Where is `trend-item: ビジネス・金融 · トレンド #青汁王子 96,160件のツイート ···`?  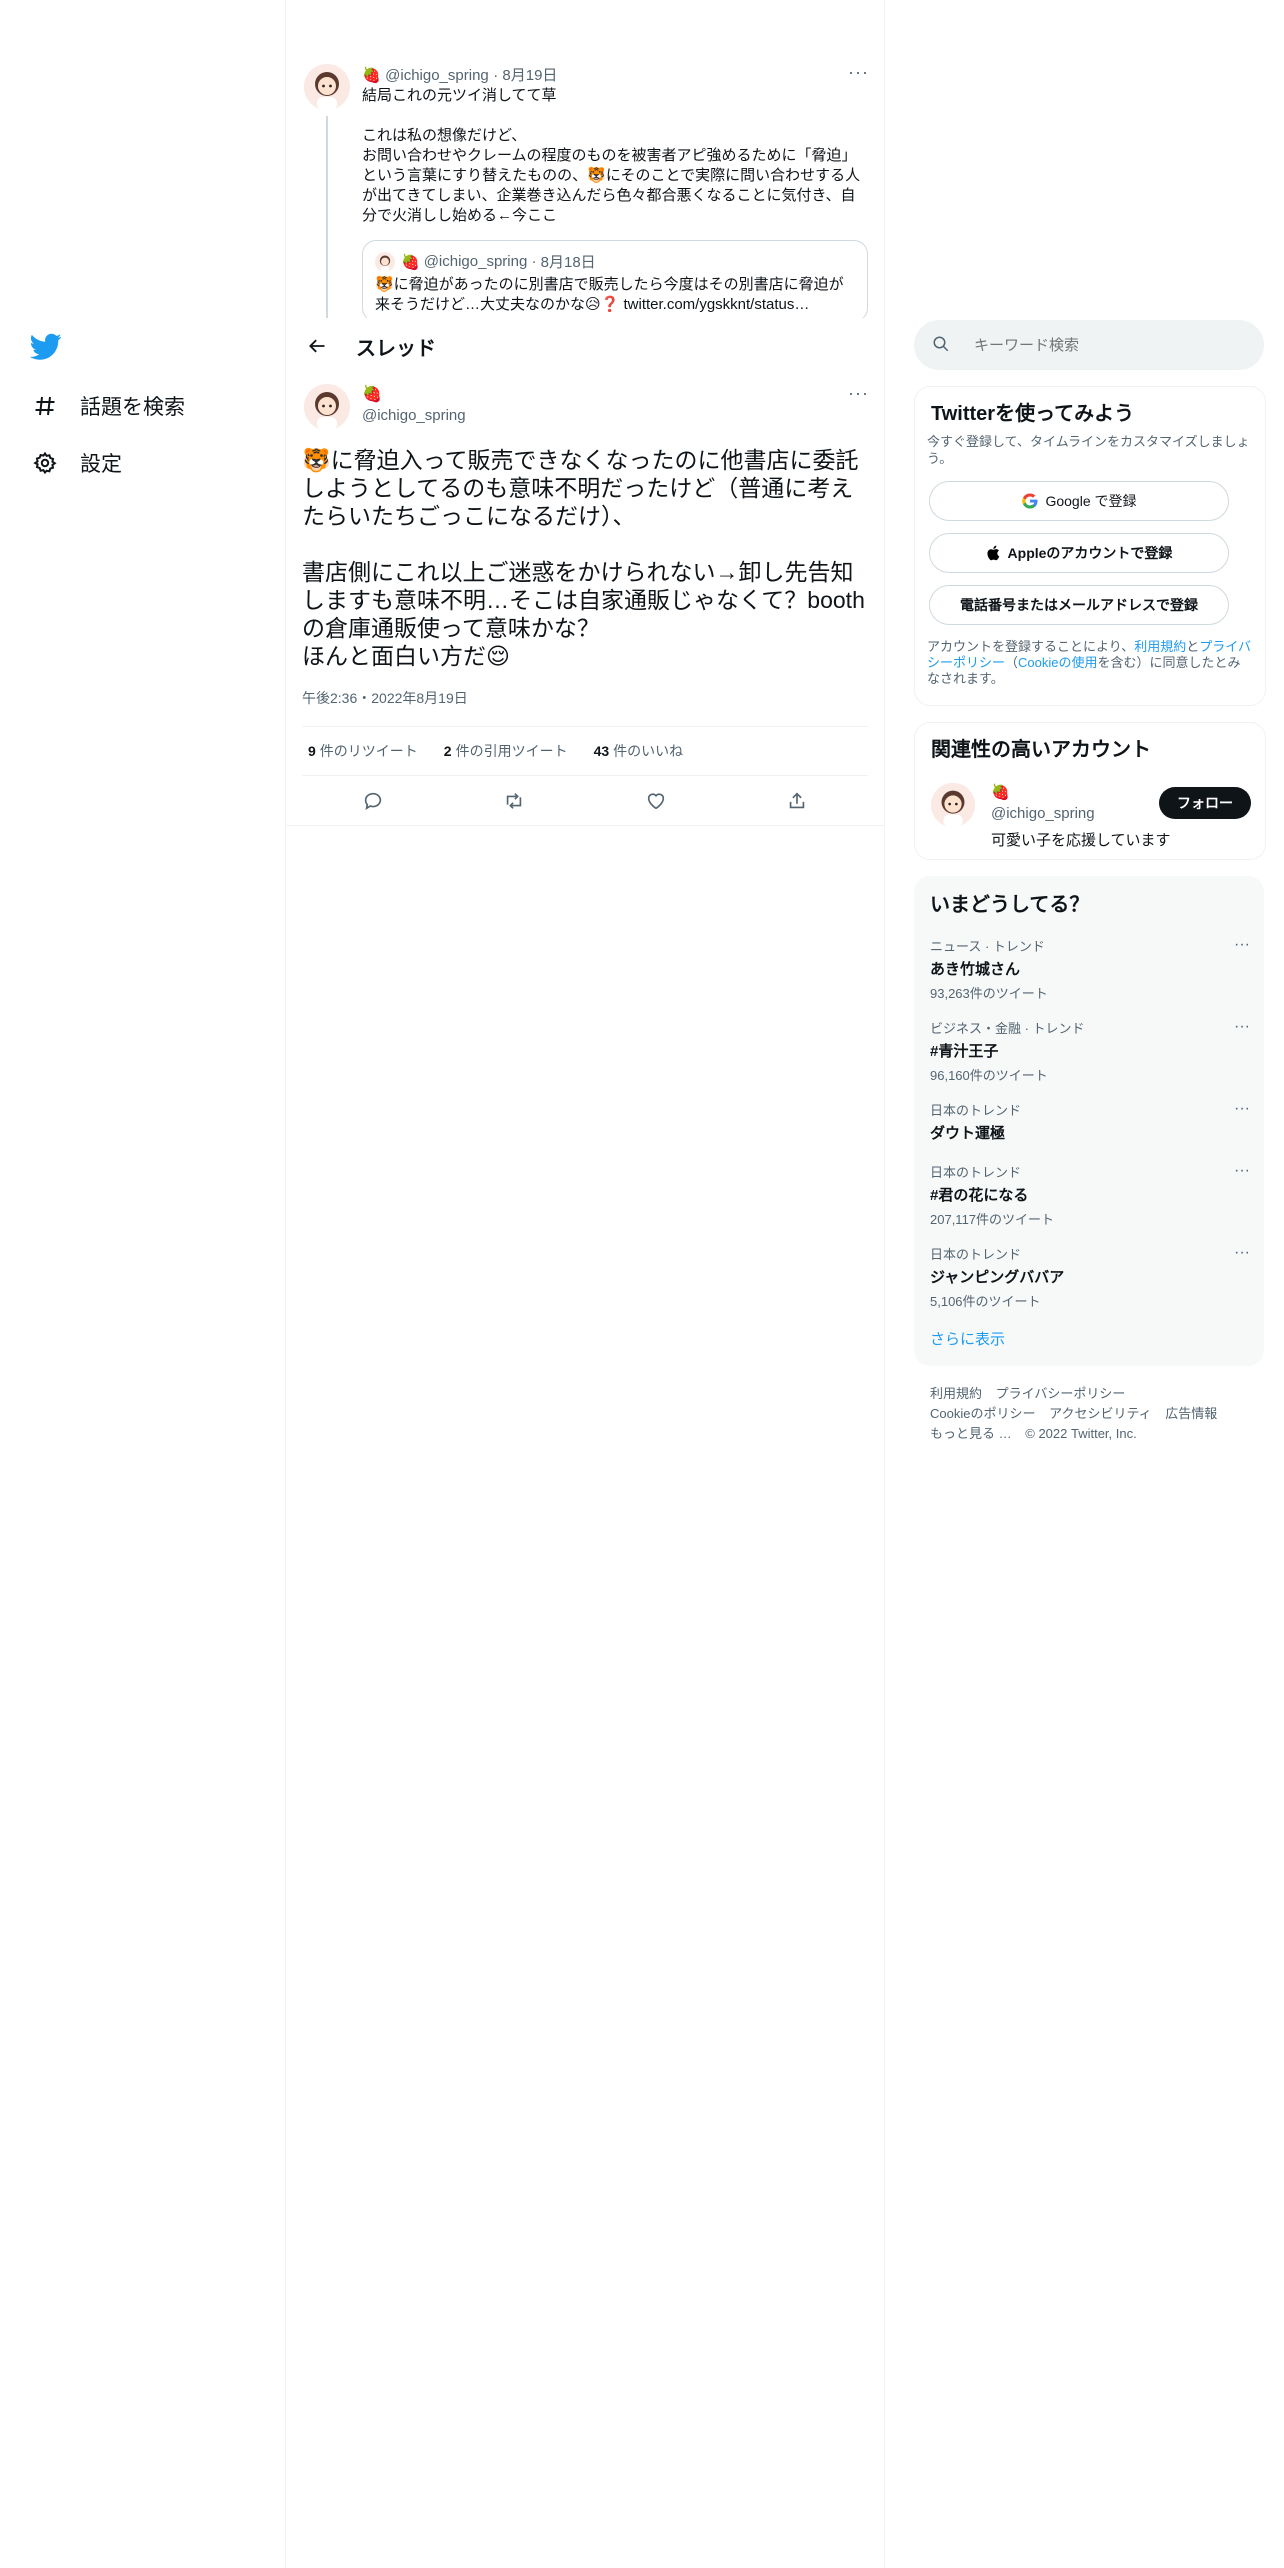 trend-item: ビジネス・金融 · トレンド #青汁王子 96,160件のツイート ··· is located at coordinates (1090, 1051).